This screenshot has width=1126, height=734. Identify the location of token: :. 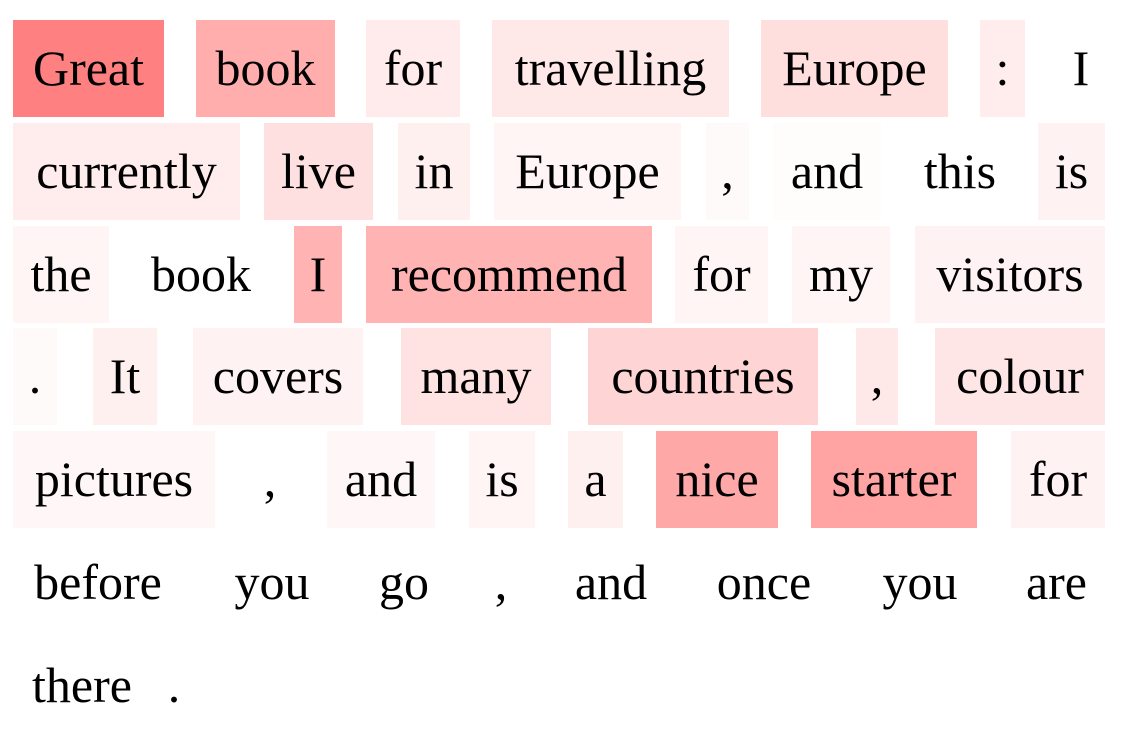
(1002, 68).